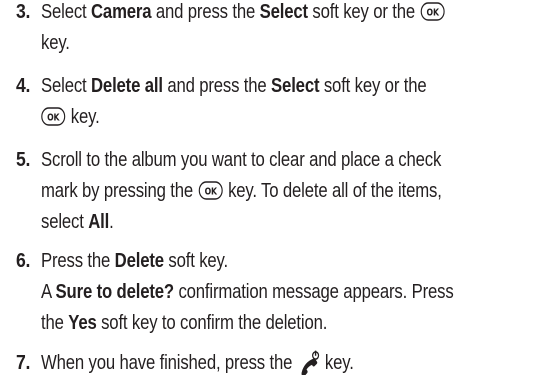 Image resolution: width=539 pixels, height=384 pixels. What do you see at coordinates (23, 362) in the screenshot?
I see `step-number: 7.` at bounding box center [23, 362].